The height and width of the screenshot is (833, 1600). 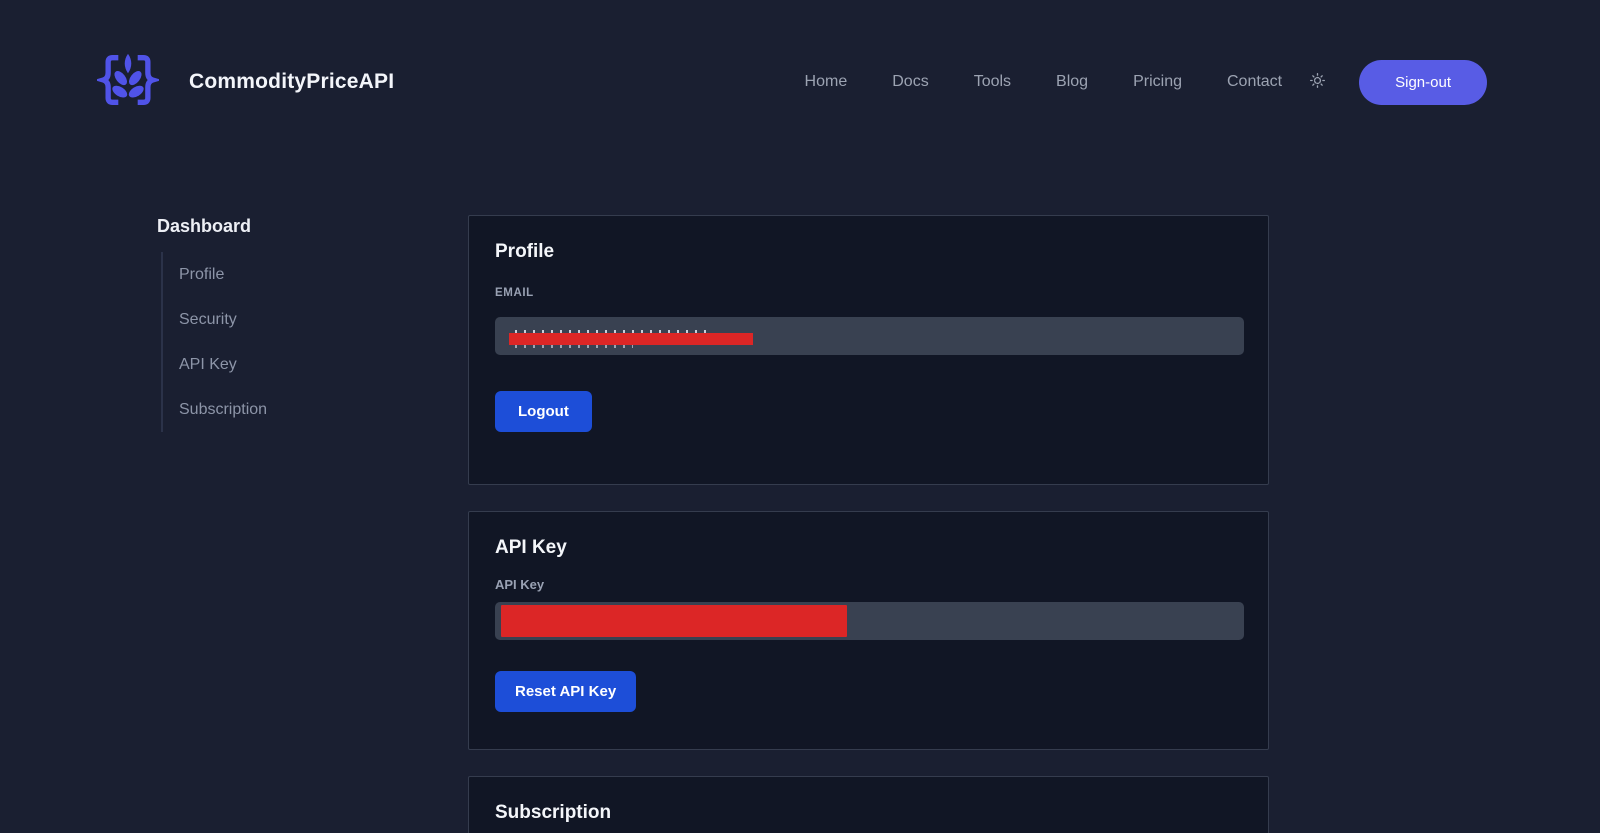 I want to click on email-field, so click(x=869, y=336).